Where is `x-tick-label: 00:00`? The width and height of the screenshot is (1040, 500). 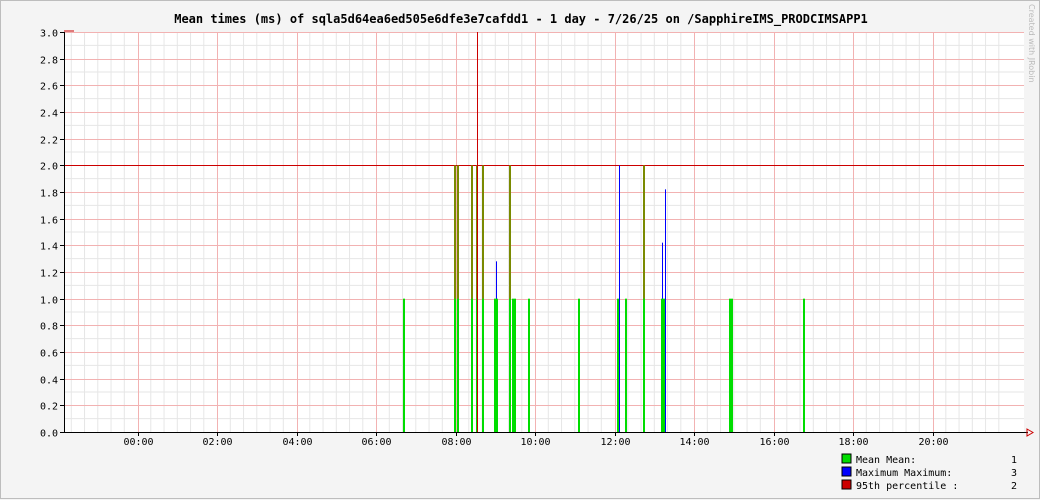
x-tick-label: 00:00 is located at coordinates (138, 442).